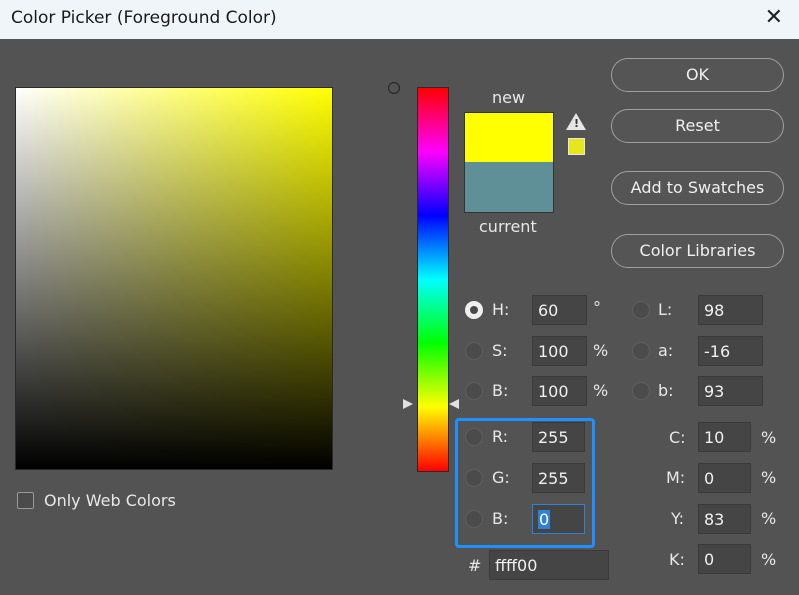 Image resolution: width=799 pixels, height=595 pixels. I want to click on unit-b-brightness: %, so click(601, 390).